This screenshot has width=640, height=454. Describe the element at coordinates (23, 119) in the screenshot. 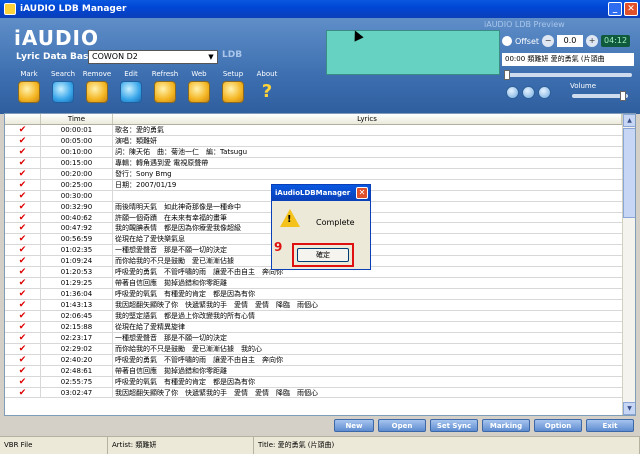

I see `header-mark` at that location.